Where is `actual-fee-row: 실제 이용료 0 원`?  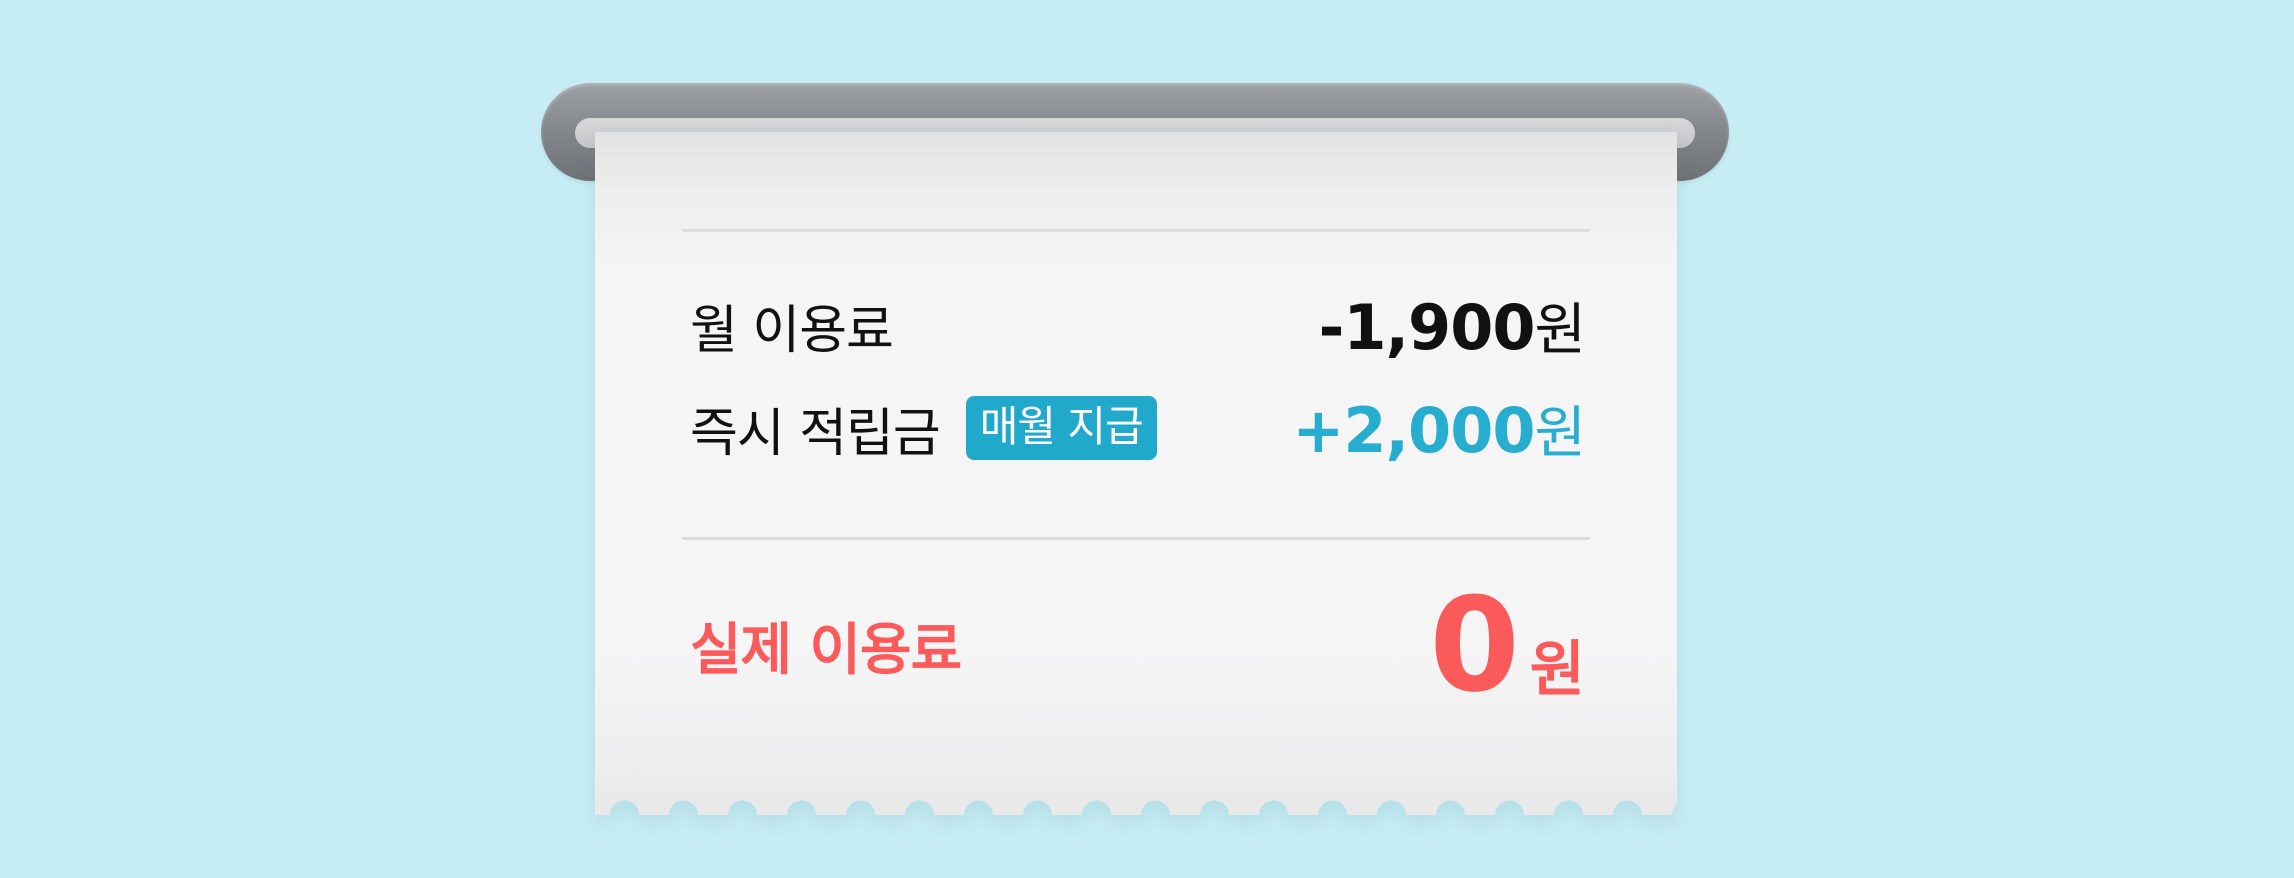 actual-fee-row: 실제 이용료 0 원 is located at coordinates (1137, 645).